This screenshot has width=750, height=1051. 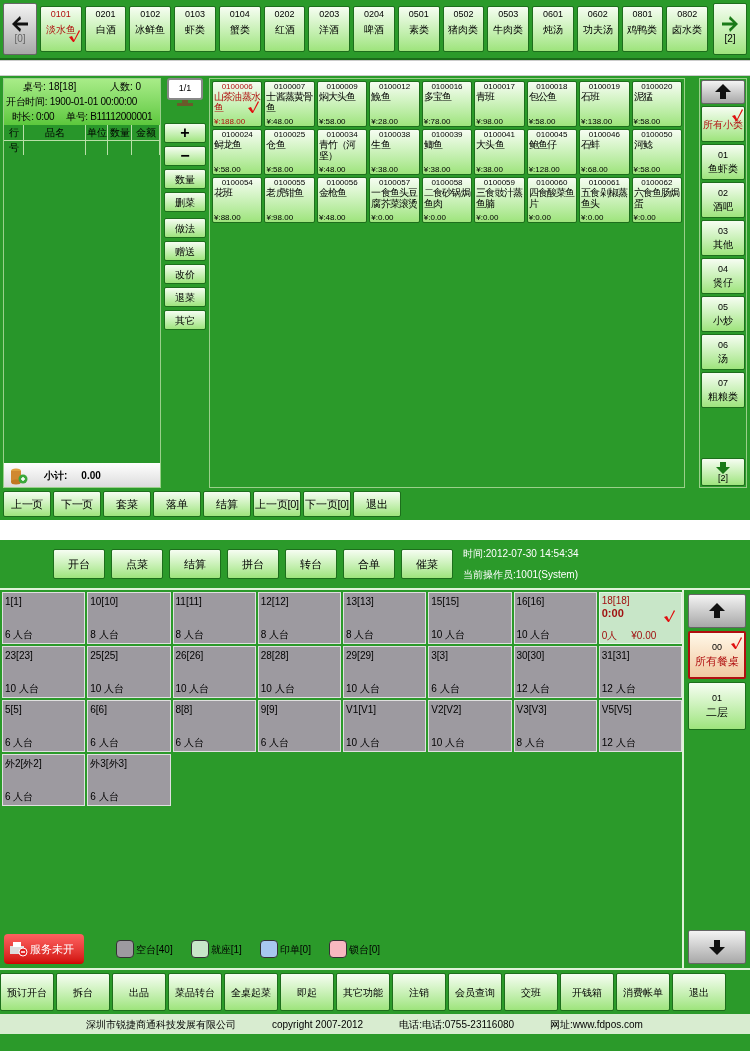 I want to click on subcategory-tab: 01 鱼虾类, so click(x=723, y=162).